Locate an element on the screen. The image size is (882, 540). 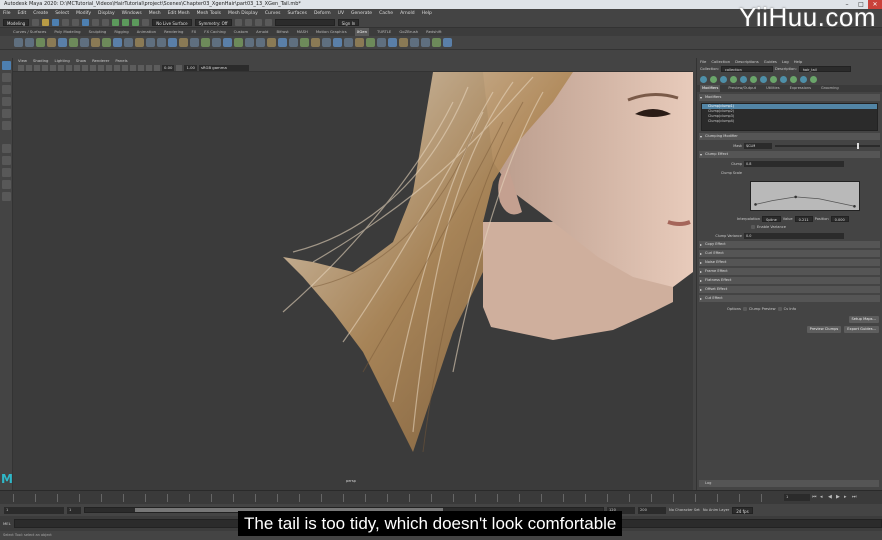
shadows-icon is located at coordinates (109, 67).